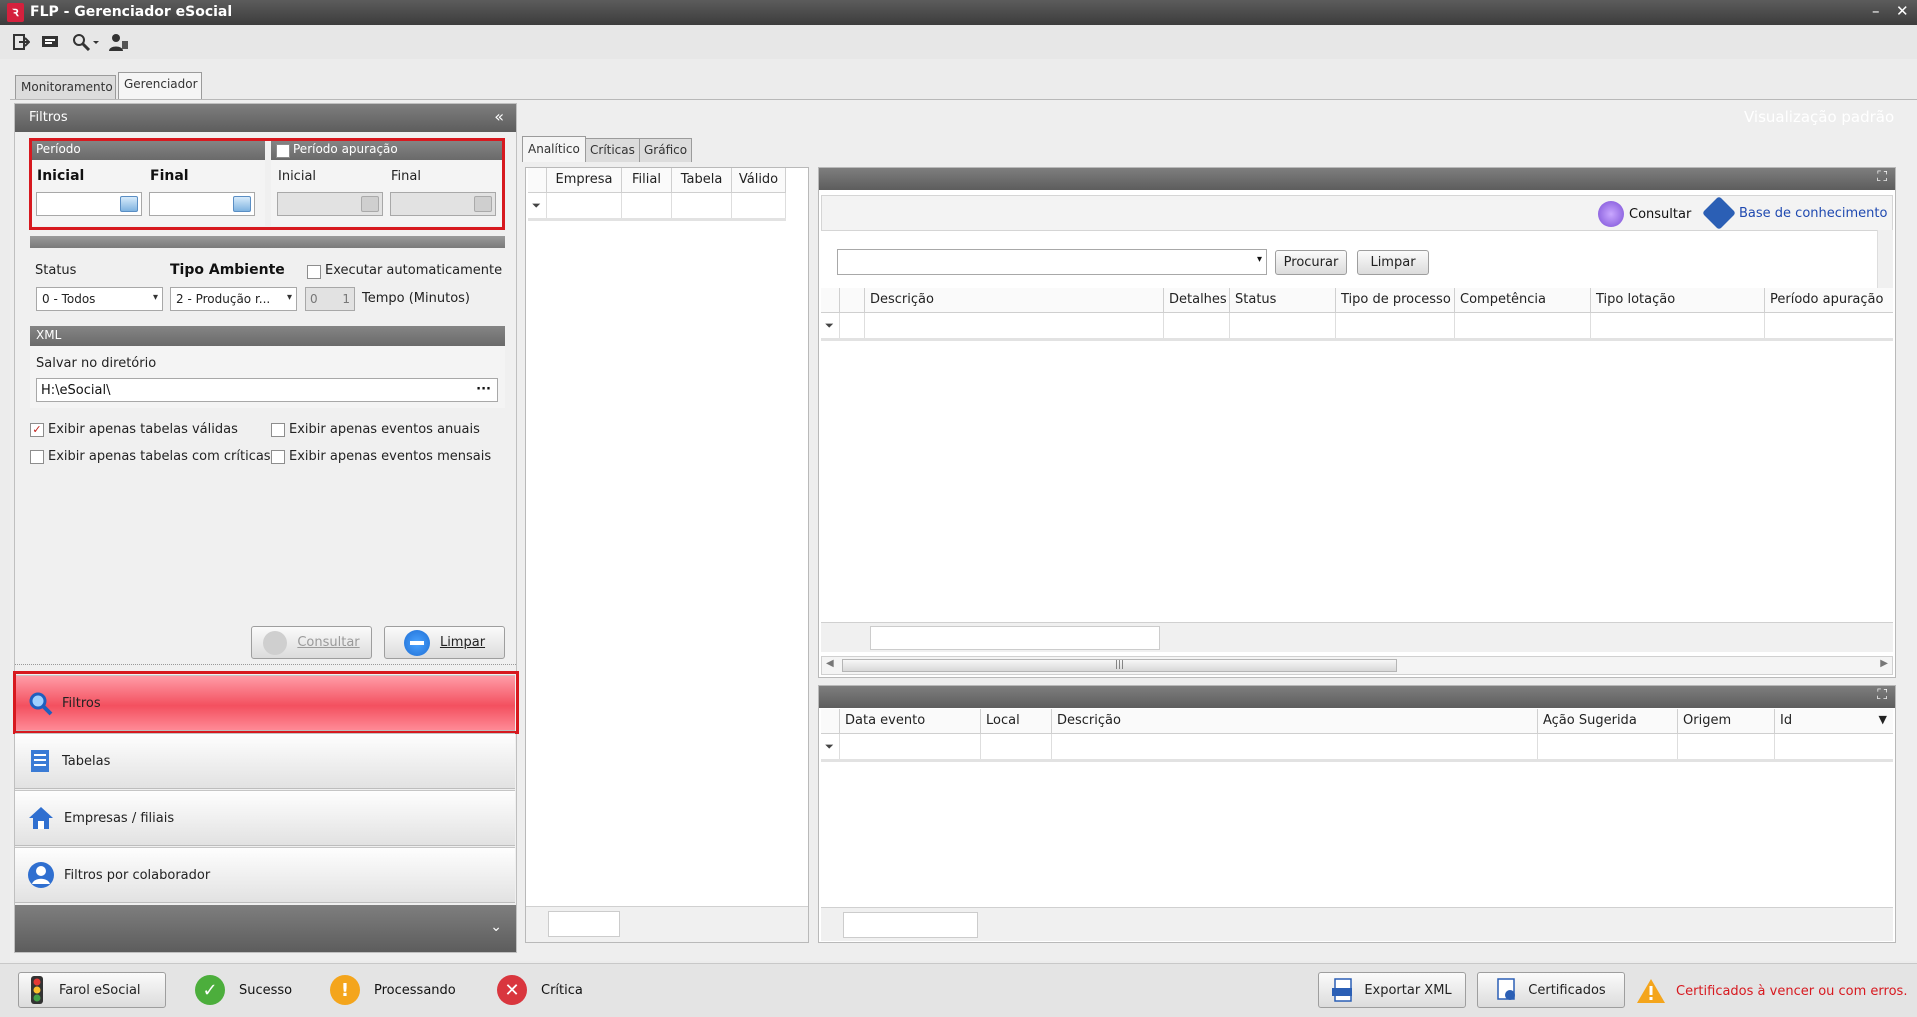  What do you see at coordinates (160, 86) in the screenshot?
I see `tab-gerenciador: Gerenciador` at bounding box center [160, 86].